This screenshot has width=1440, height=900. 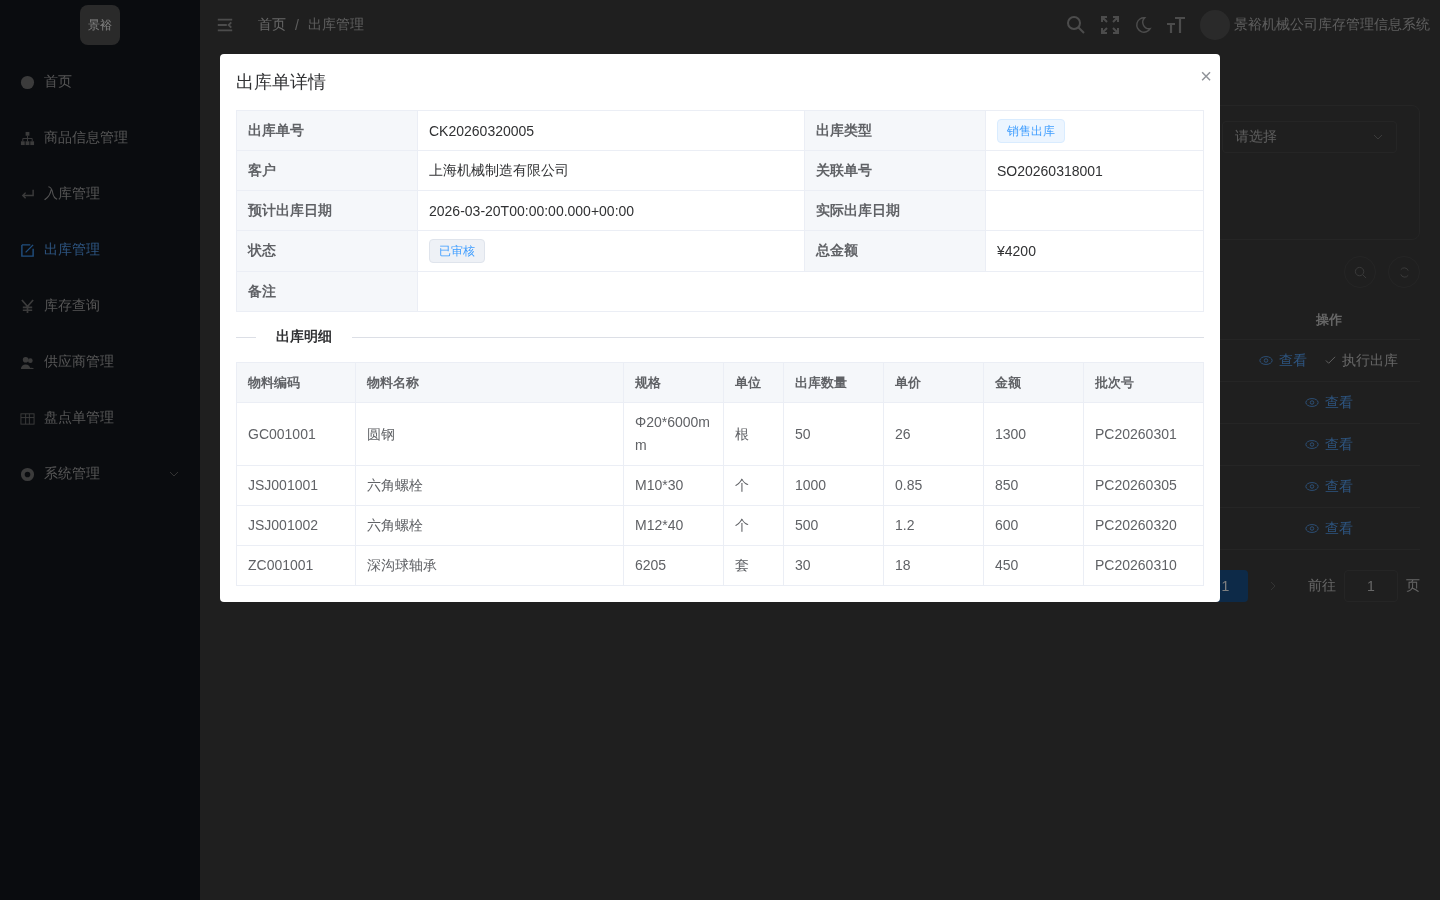 I want to click on sidebar-item: 入库管理, so click(x=100, y=194).